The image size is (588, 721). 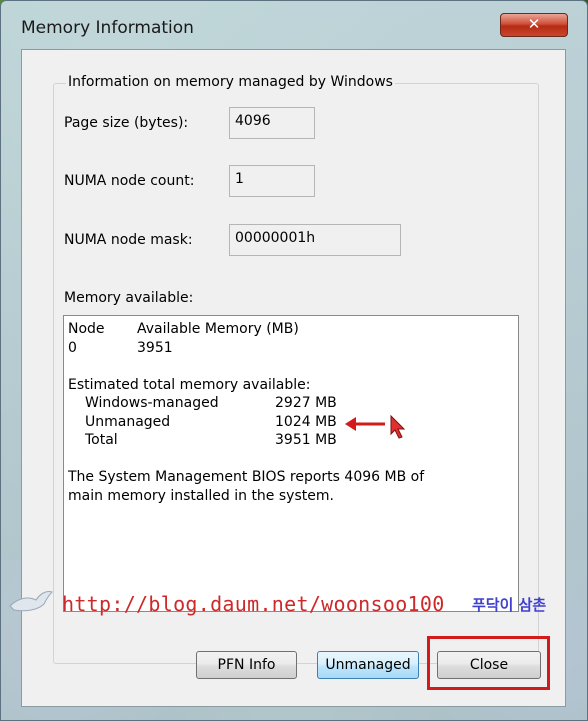 What do you see at coordinates (189, 385) in the screenshot?
I see `estimated-title: Estimated total memory available:` at bounding box center [189, 385].